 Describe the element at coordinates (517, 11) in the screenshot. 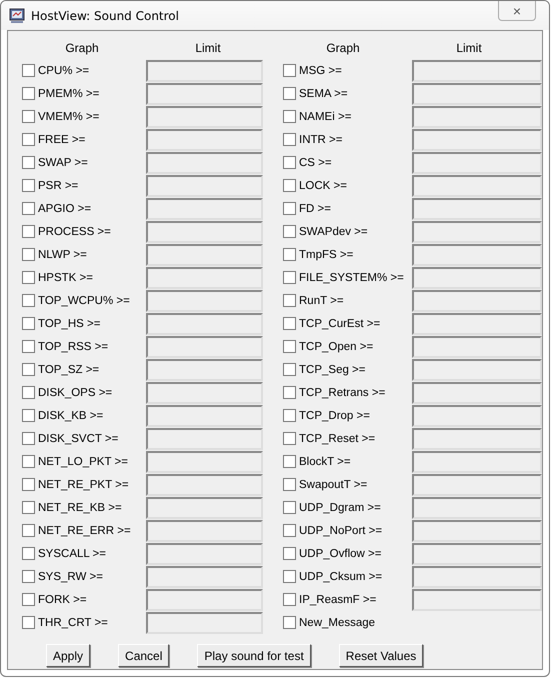

I see `close-button: ×` at that location.